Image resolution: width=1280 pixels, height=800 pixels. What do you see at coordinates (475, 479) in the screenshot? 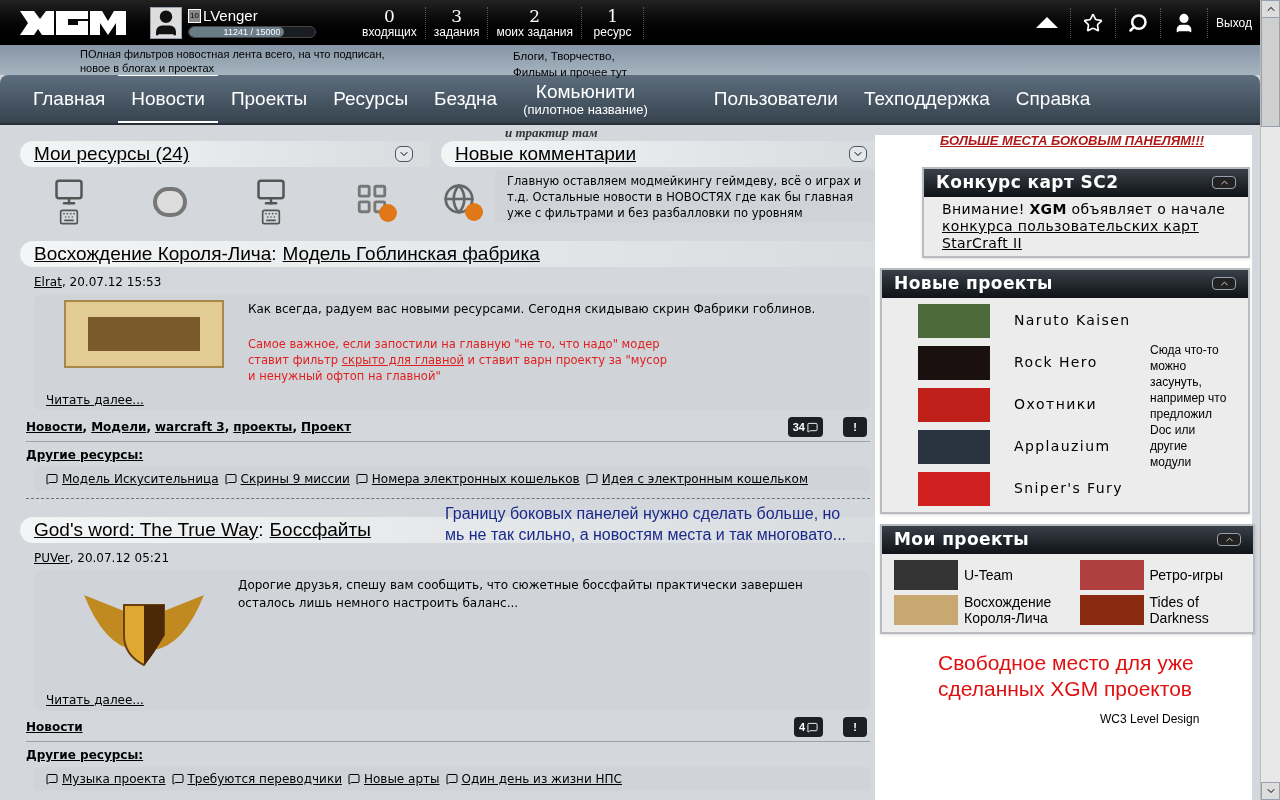
I see `resource-link: Номера электронных кошельков` at bounding box center [475, 479].